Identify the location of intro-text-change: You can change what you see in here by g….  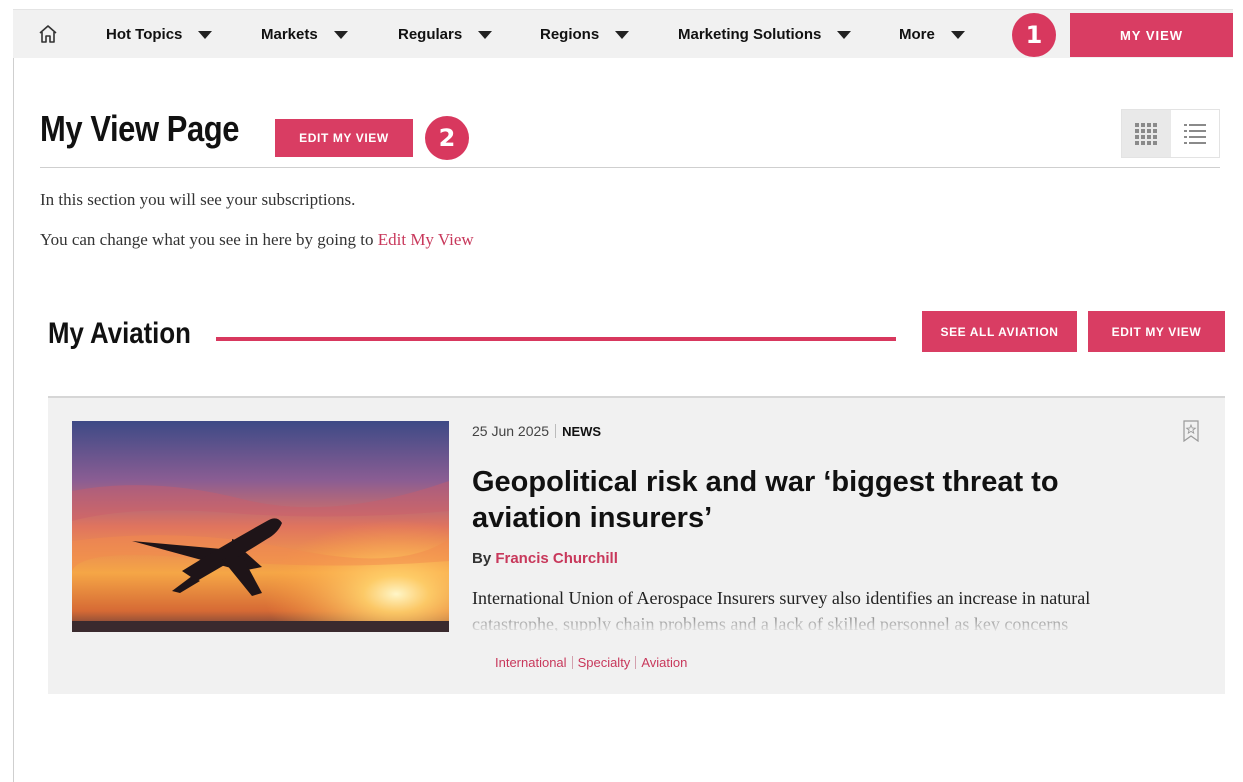
(257, 240).